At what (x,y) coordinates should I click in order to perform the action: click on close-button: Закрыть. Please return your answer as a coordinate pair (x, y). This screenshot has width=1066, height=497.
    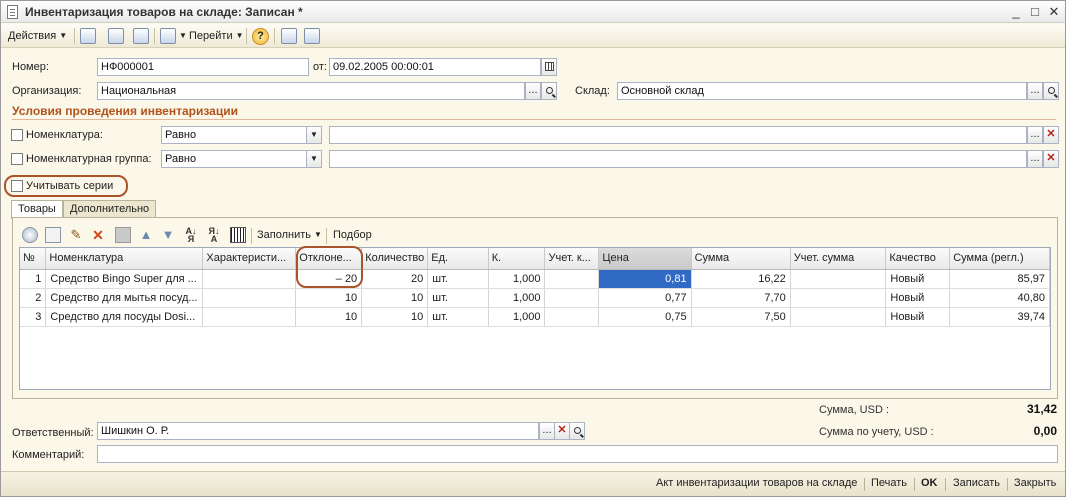
    Looking at the image, I should click on (1035, 483).